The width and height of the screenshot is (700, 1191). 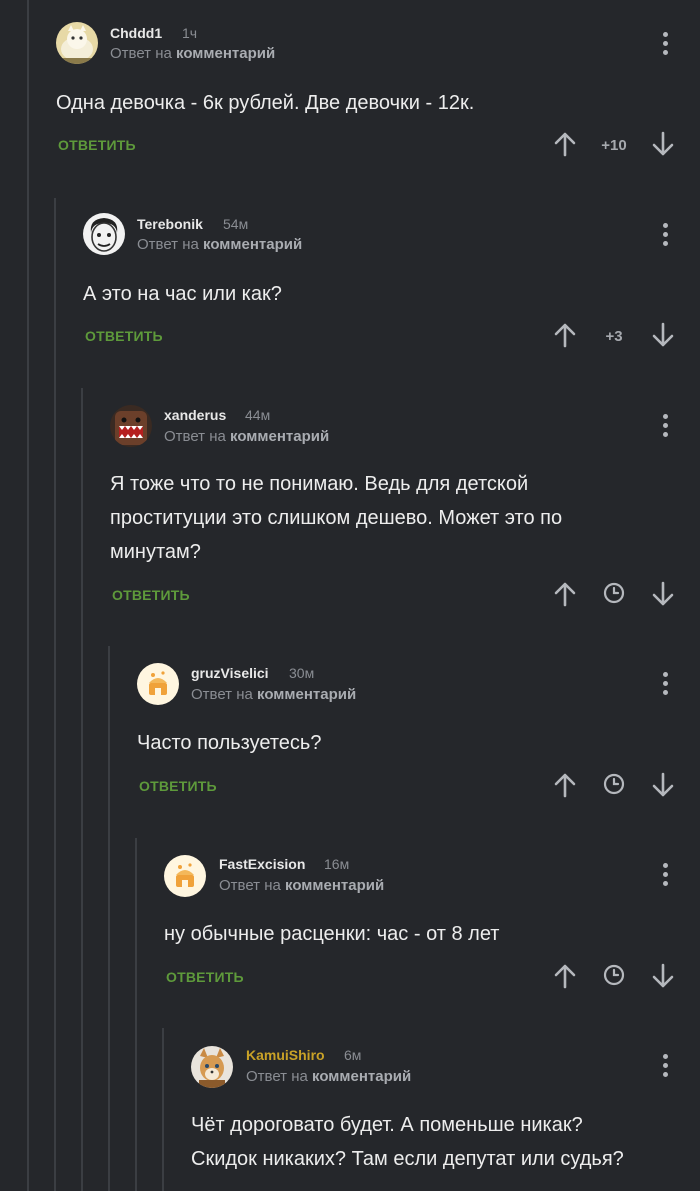 I want to click on cat-avatar-icon, so click(x=77, y=43).